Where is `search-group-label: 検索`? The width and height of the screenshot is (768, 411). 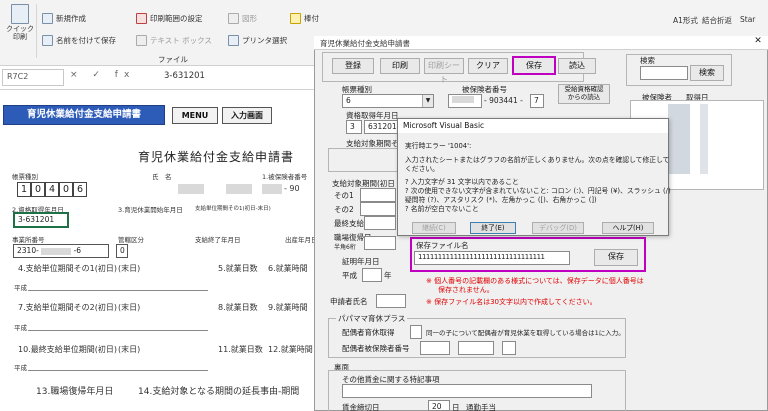 search-group-label: 検索 is located at coordinates (647, 60).